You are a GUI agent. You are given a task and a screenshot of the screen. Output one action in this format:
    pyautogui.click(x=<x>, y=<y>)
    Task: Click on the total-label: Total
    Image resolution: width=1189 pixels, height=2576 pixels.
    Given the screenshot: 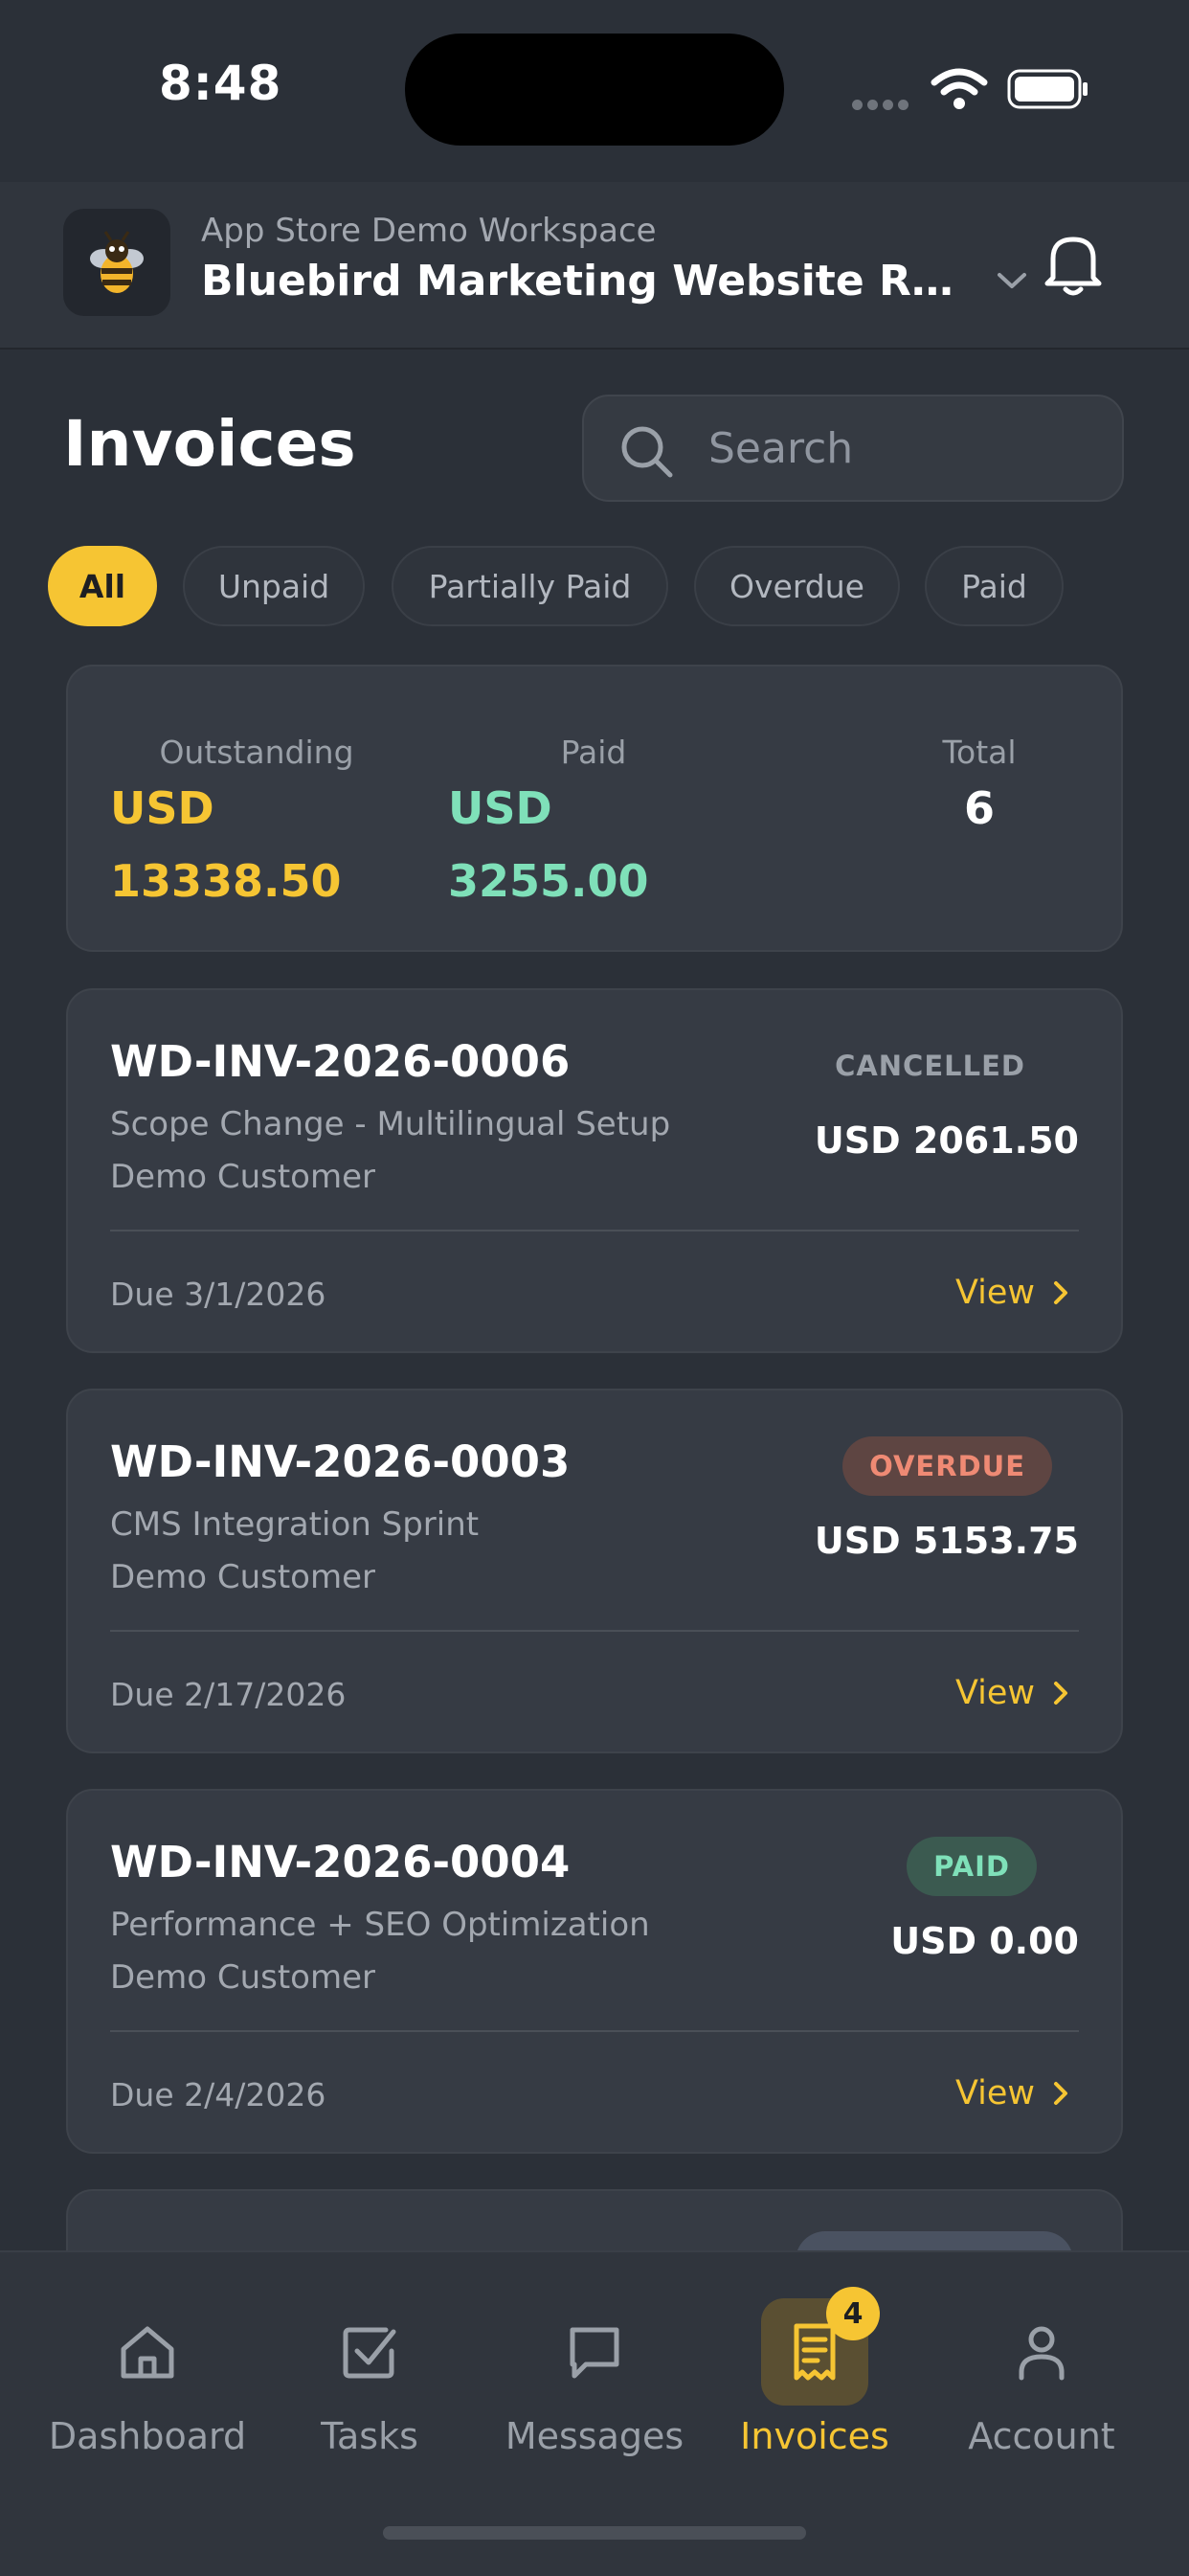 What is the action you would take?
    pyautogui.click(x=979, y=752)
    